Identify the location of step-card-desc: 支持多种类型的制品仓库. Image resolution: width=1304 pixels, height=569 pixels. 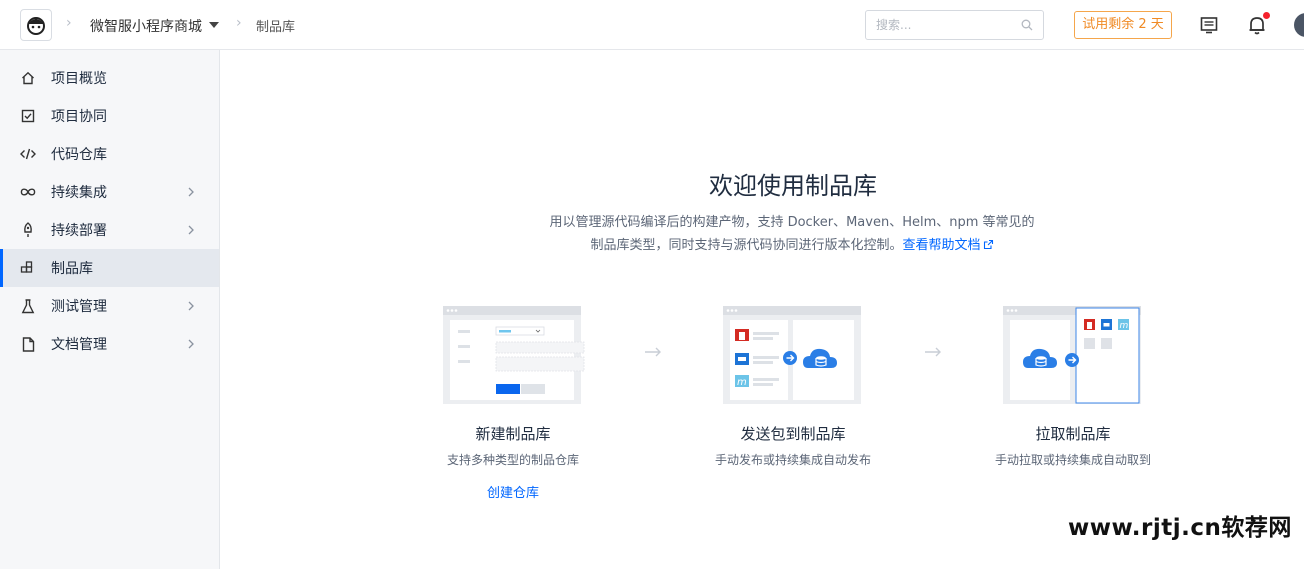
(512, 460).